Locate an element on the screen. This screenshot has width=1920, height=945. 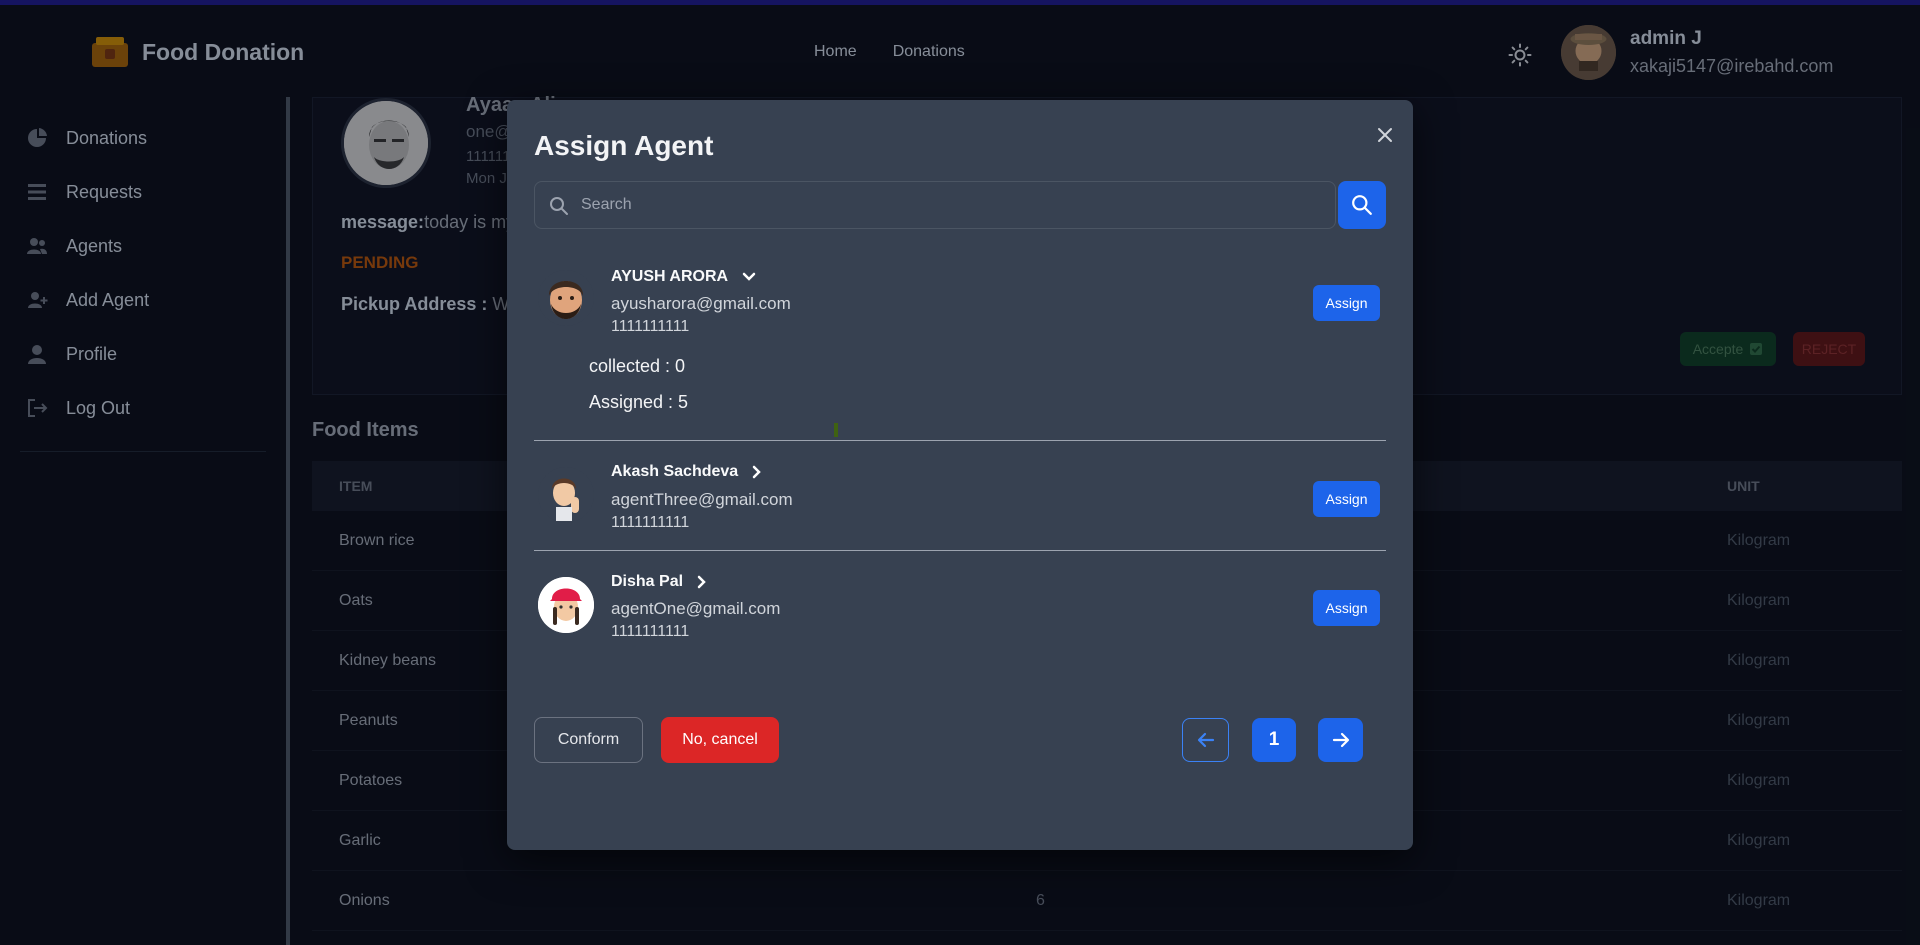
agent-name: Disha Pal is located at coordinates (659, 582).